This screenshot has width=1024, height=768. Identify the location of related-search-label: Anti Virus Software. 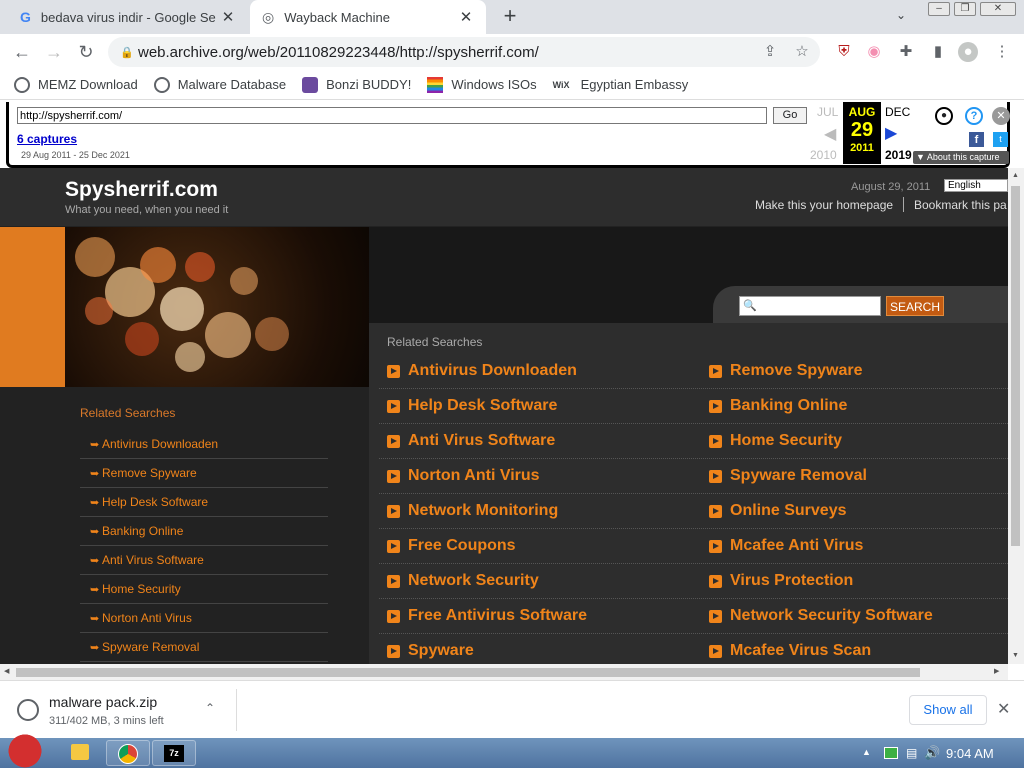
(482, 440).